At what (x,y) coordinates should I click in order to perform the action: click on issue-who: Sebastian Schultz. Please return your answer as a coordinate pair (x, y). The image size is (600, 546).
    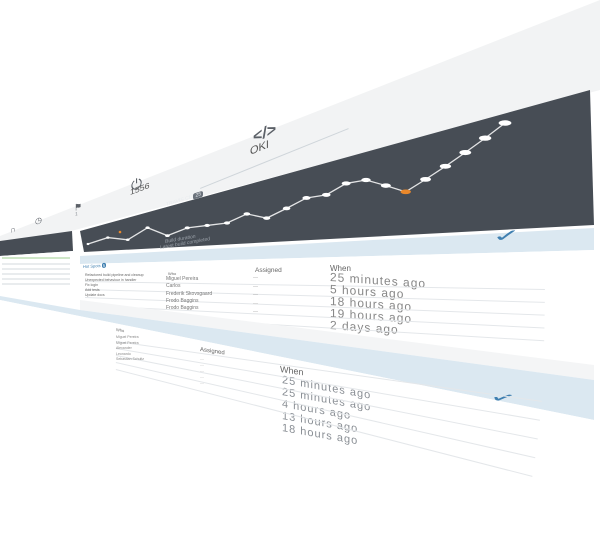
    Looking at the image, I should click on (130, 359).